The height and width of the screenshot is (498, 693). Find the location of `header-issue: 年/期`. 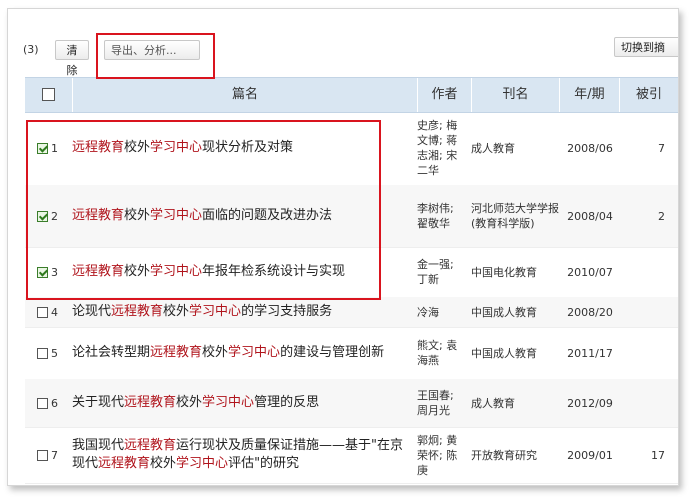

header-issue: 年/期 is located at coordinates (589, 95).